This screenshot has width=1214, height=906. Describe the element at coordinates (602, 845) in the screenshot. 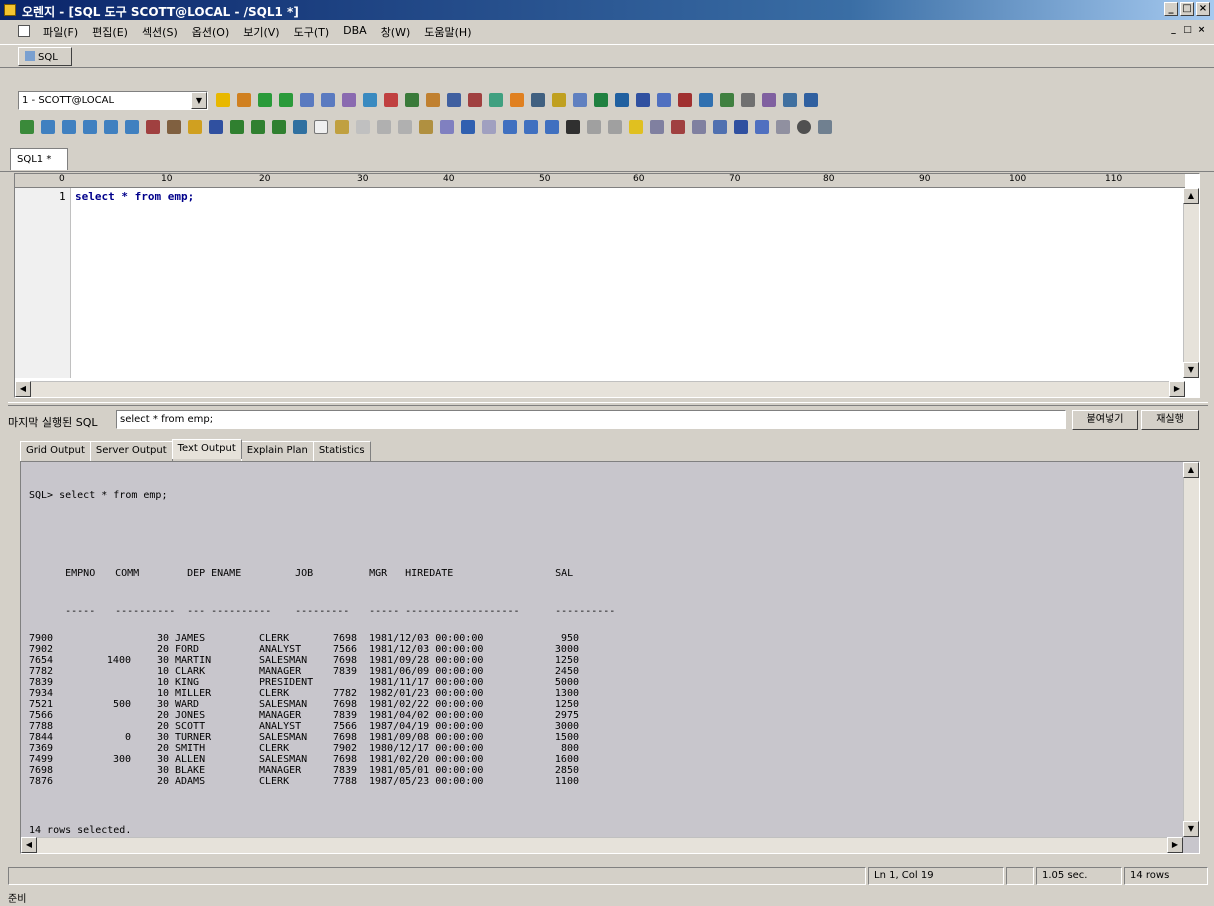

I see `output-horizontal-scrollbar: ◀ ▶` at that location.